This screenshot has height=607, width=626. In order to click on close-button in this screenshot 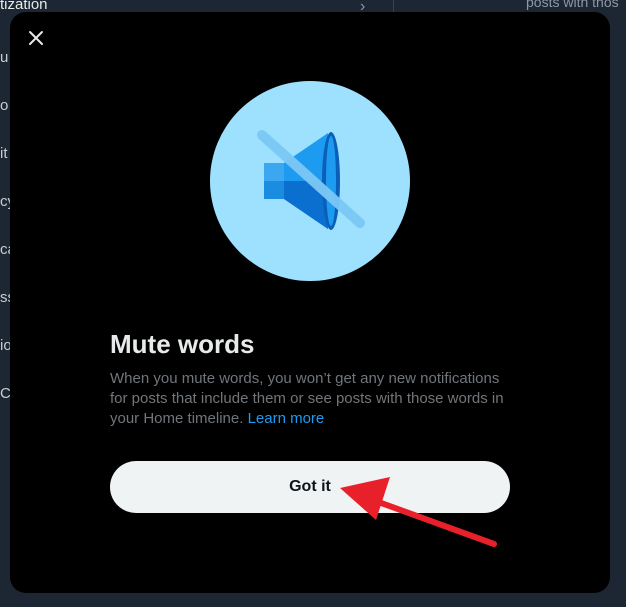, I will do `click(36, 38)`.